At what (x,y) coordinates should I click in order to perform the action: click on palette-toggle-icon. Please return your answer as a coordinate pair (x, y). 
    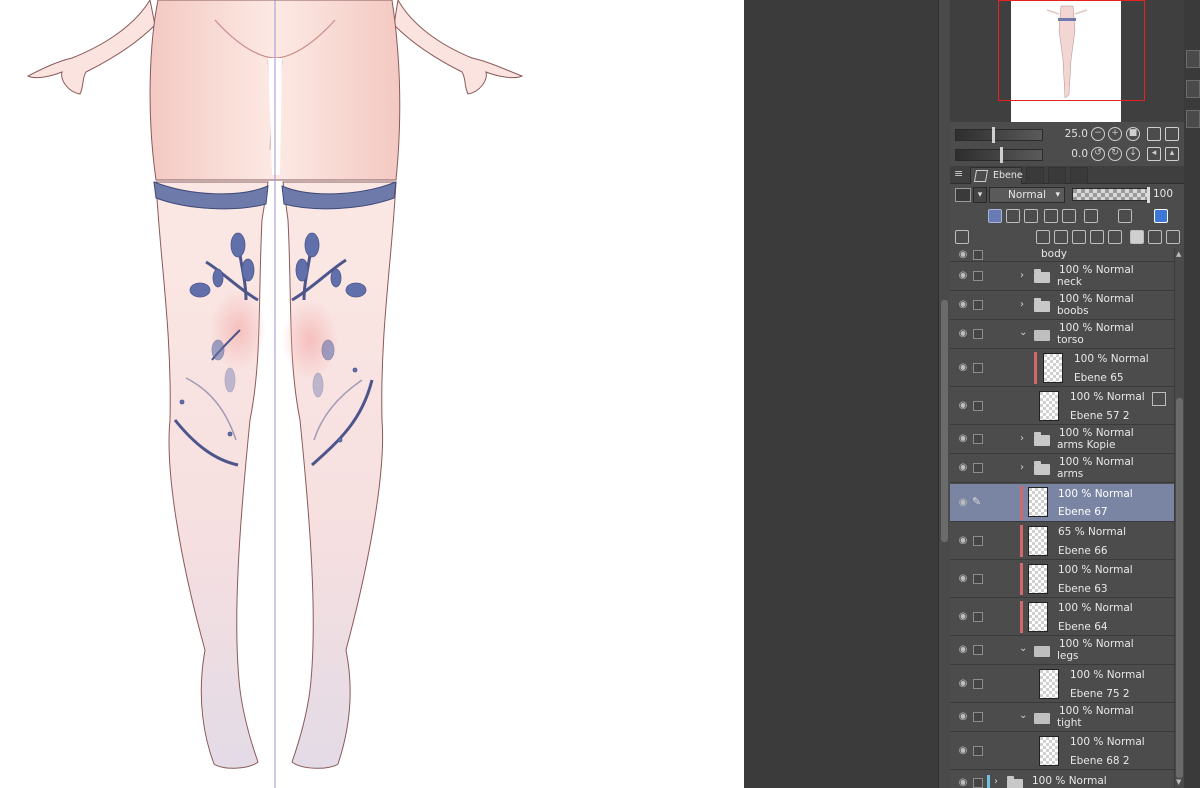
    Looking at the image, I should click on (962, 237).